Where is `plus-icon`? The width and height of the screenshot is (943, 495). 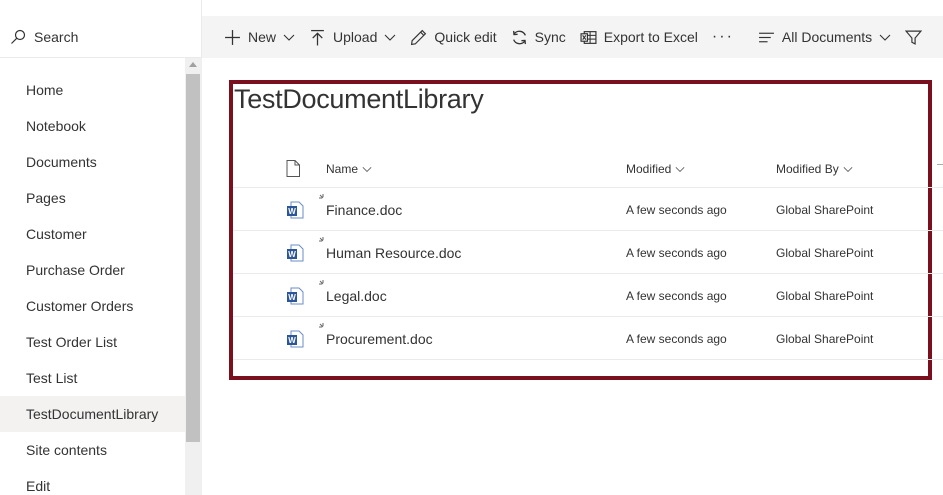
plus-icon is located at coordinates (232, 37).